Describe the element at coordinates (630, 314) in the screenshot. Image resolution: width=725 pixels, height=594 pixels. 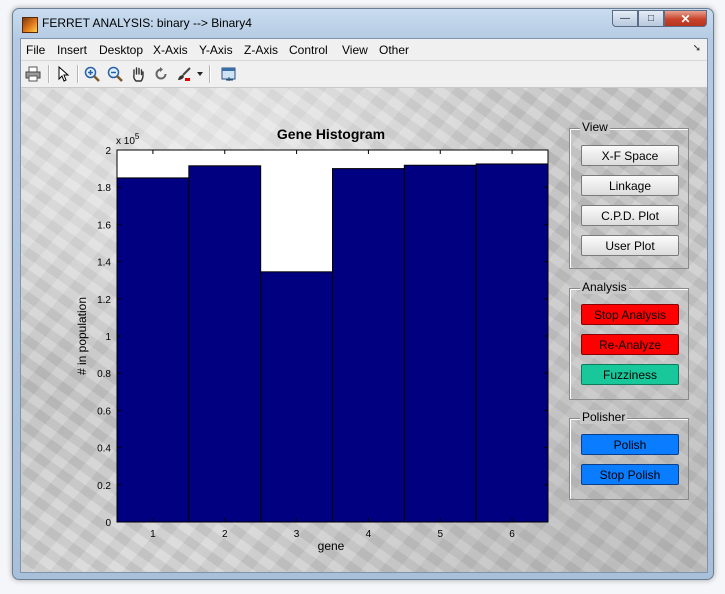
I see `stop-analysis-button: Stop Analysis` at that location.